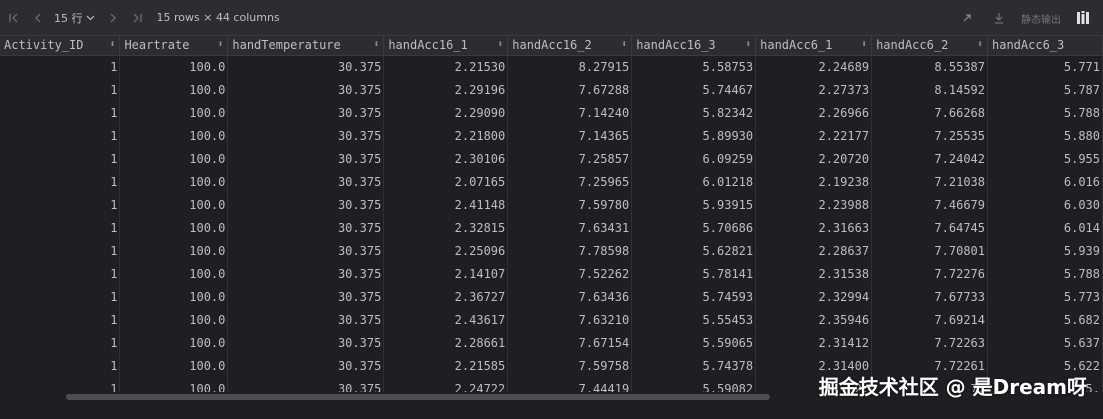  Describe the element at coordinates (929, 89) in the screenshot. I see `table-cell: 8.14592` at that location.